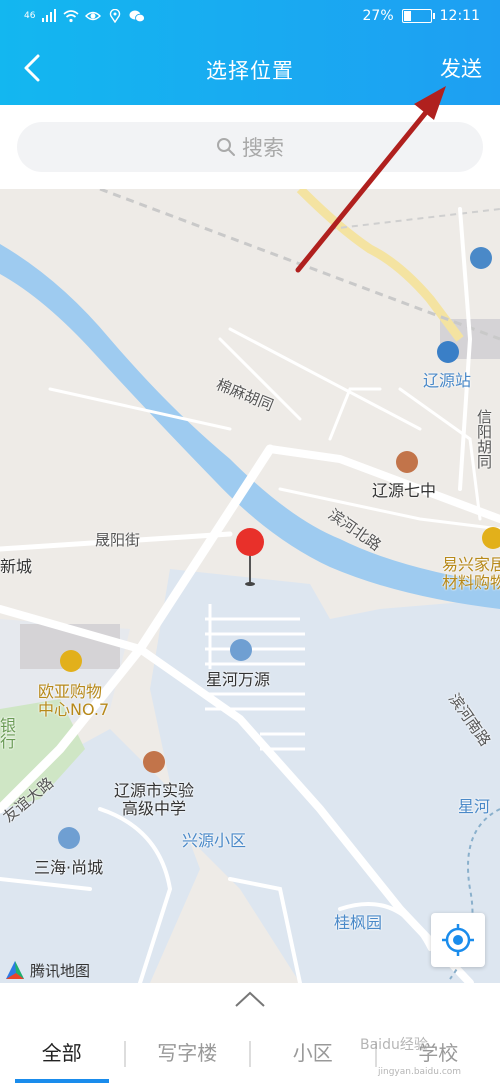  What do you see at coordinates (93, 16) in the screenshot?
I see `eye-icon` at bounding box center [93, 16].